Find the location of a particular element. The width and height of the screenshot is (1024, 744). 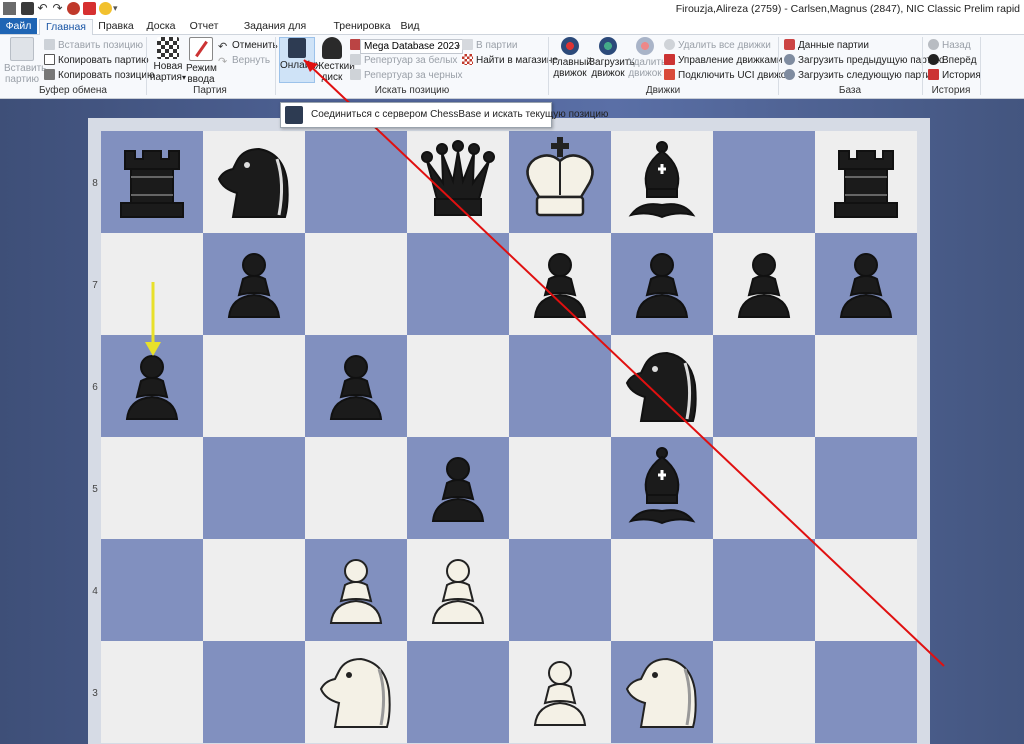

square-h3 is located at coordinates (866, 692).